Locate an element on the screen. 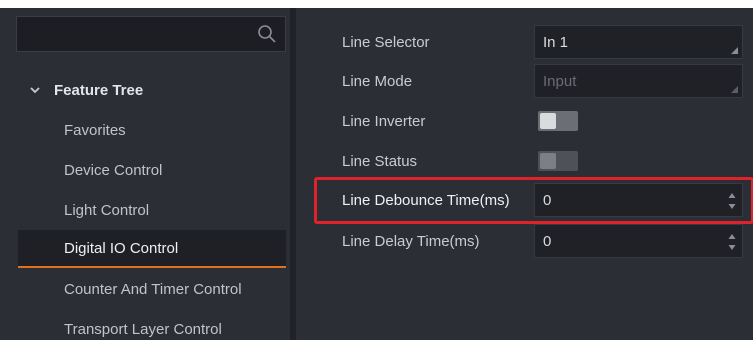  spin-arrows-icon is located at coordinates (732, 242).